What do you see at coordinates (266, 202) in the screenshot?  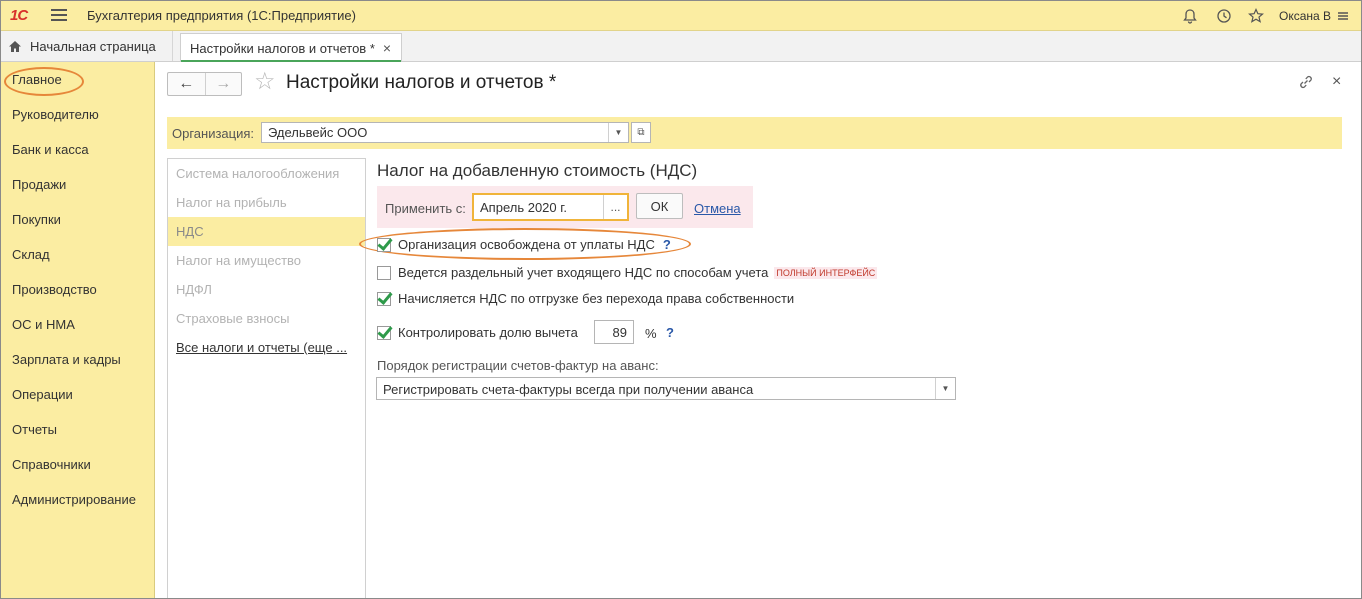 I see `section-item-profit-tax: Налог на прибыль` at bounding box center [266, 202].